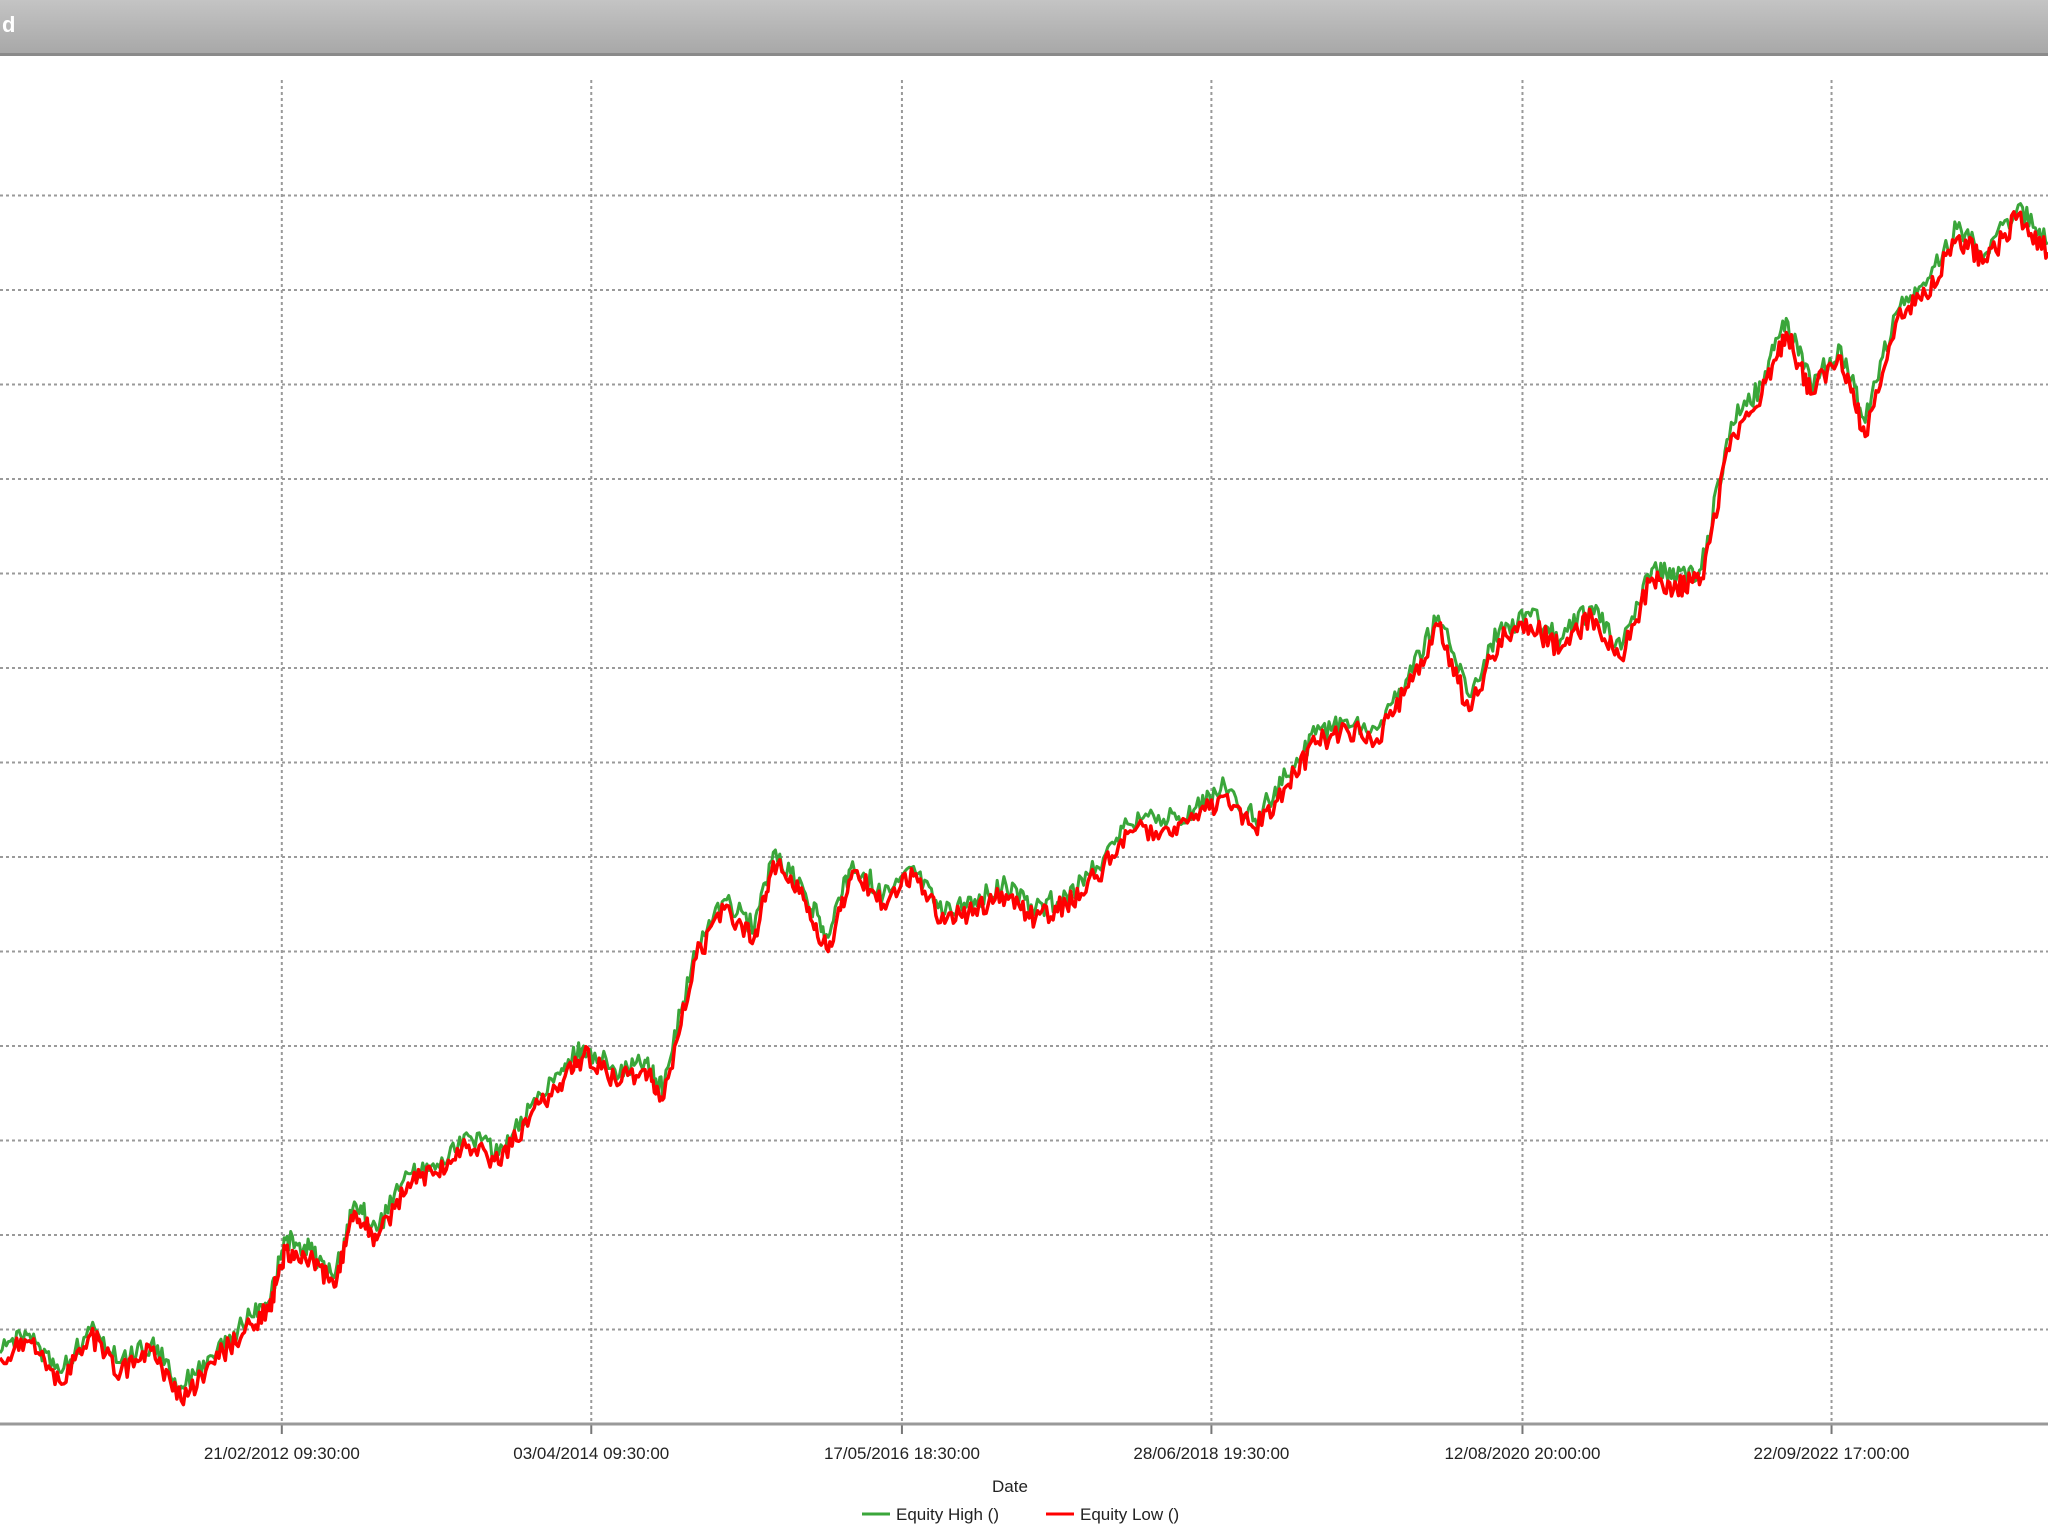 This screenshot has width=2048, height=1536. What do you see at coordinates (1129, 1514) in the screenshot?
I see `legend-label-equity-low: Equity Low ()` at bounding box center [1129, 1514].